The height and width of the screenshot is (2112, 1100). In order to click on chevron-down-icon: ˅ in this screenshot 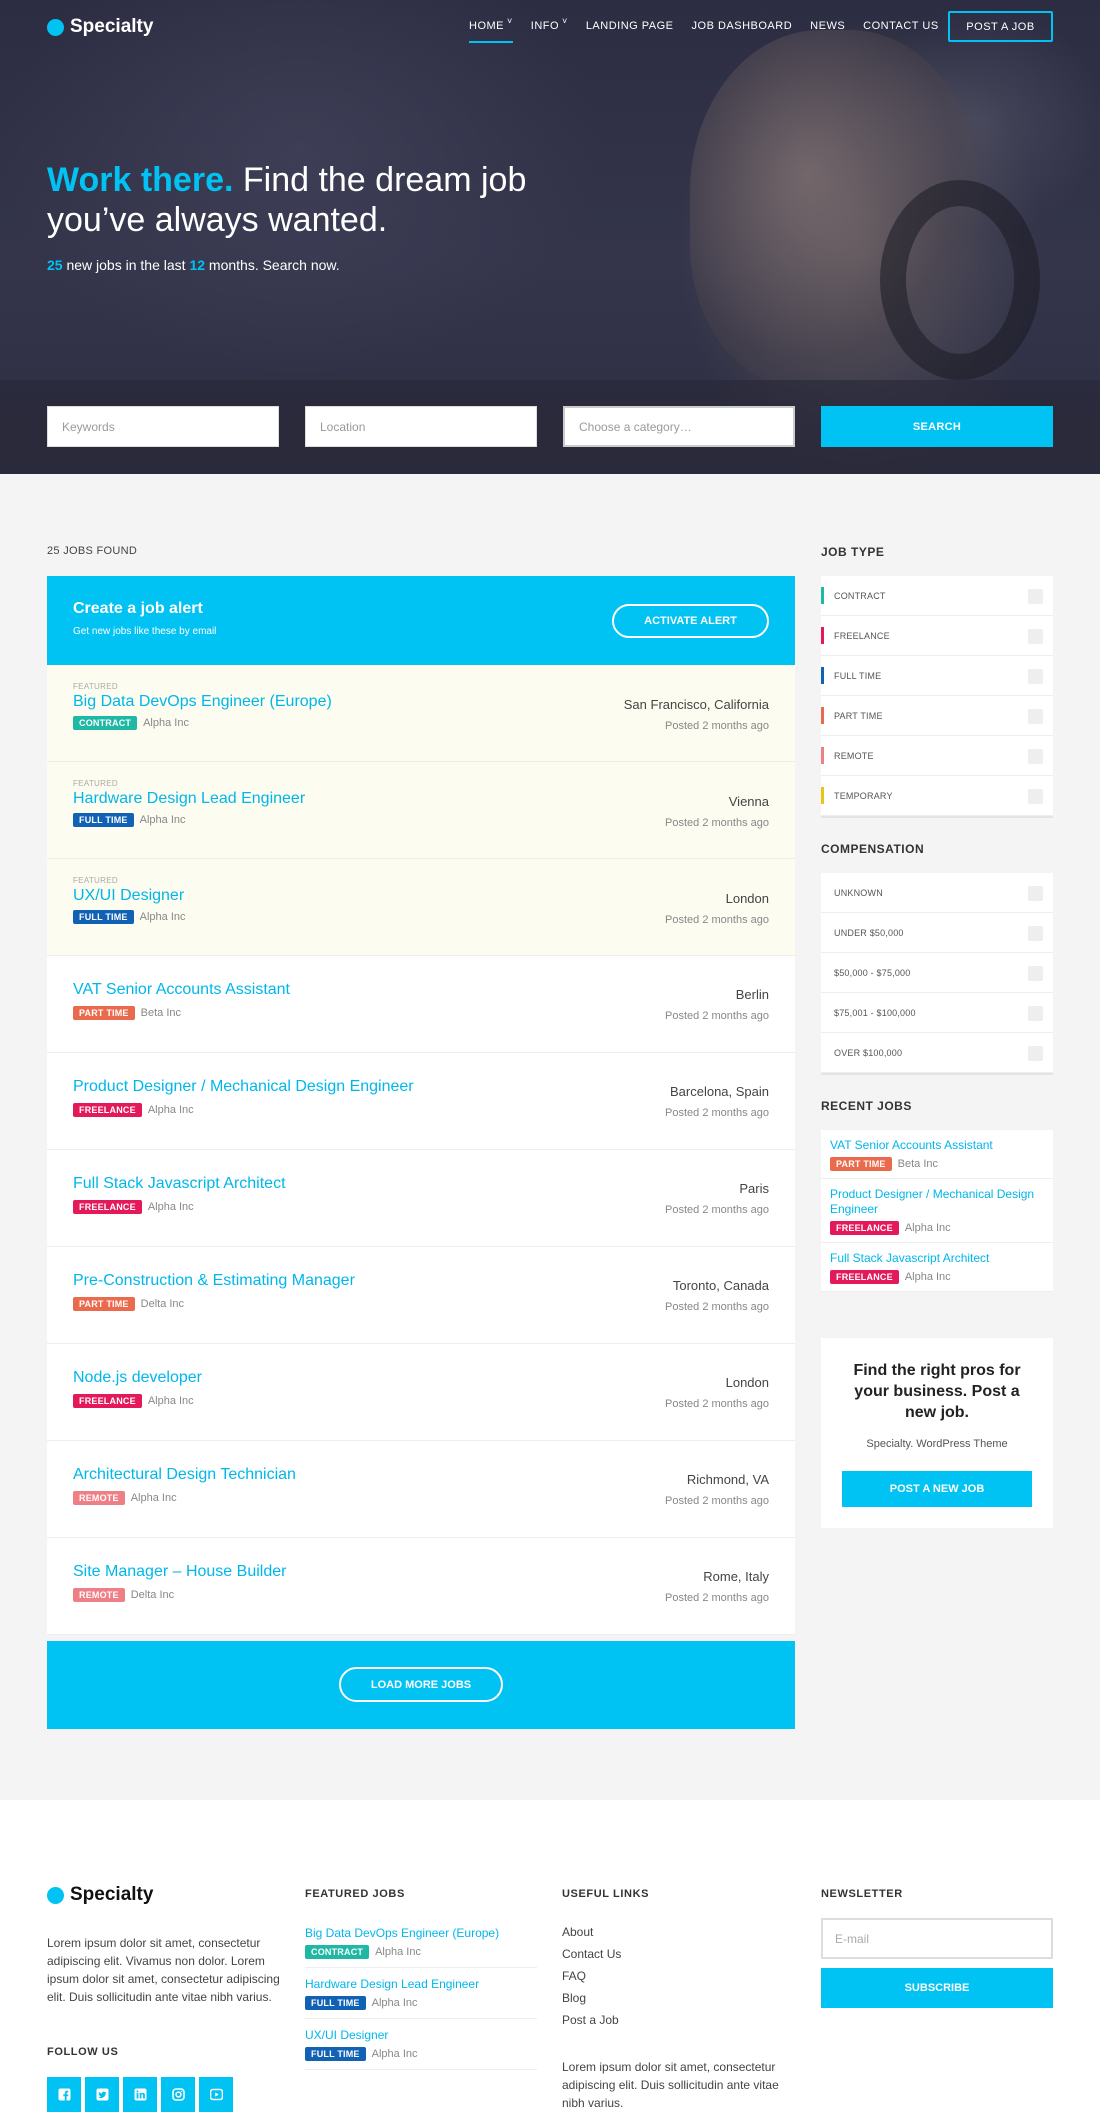, I will do `click(565, 21)`.